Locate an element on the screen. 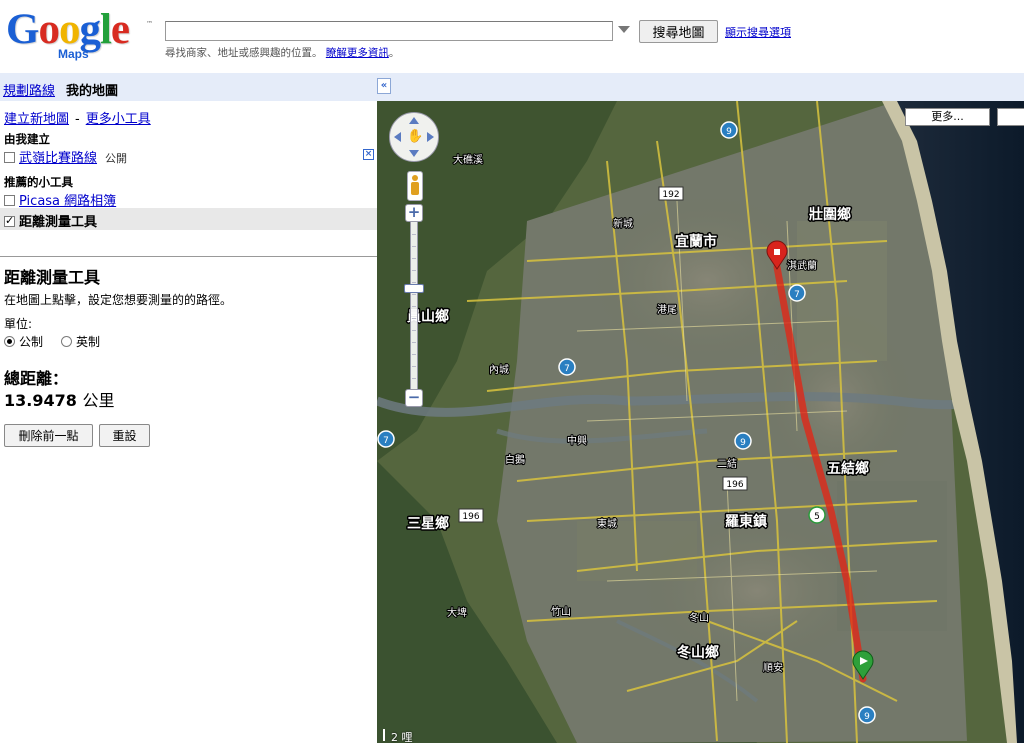 This screenshot has height=743, width=1024. luodong-label: 羅東鎮 is located at coordinates (746, 521).